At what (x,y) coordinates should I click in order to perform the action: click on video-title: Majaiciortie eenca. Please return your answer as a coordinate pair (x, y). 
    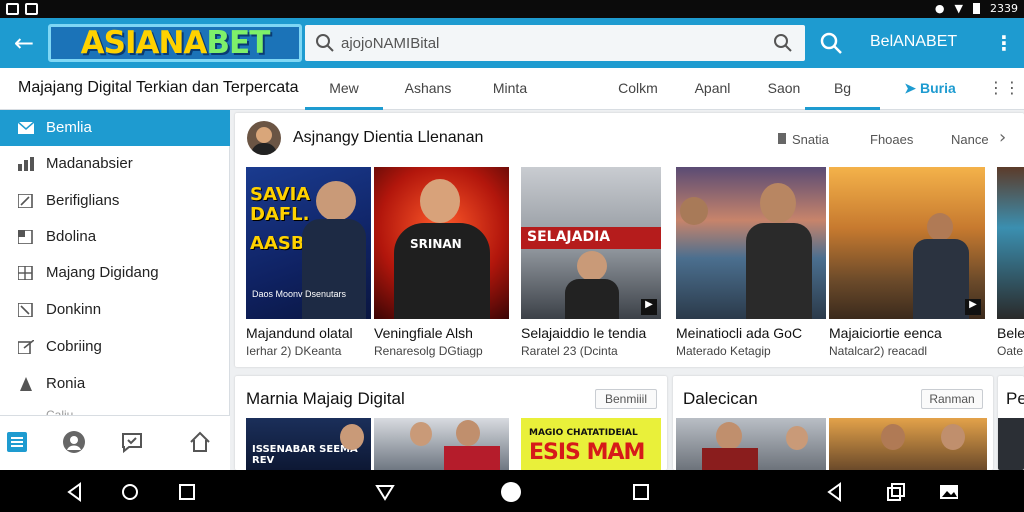
    Looking at the image, I should click on (885, 333).